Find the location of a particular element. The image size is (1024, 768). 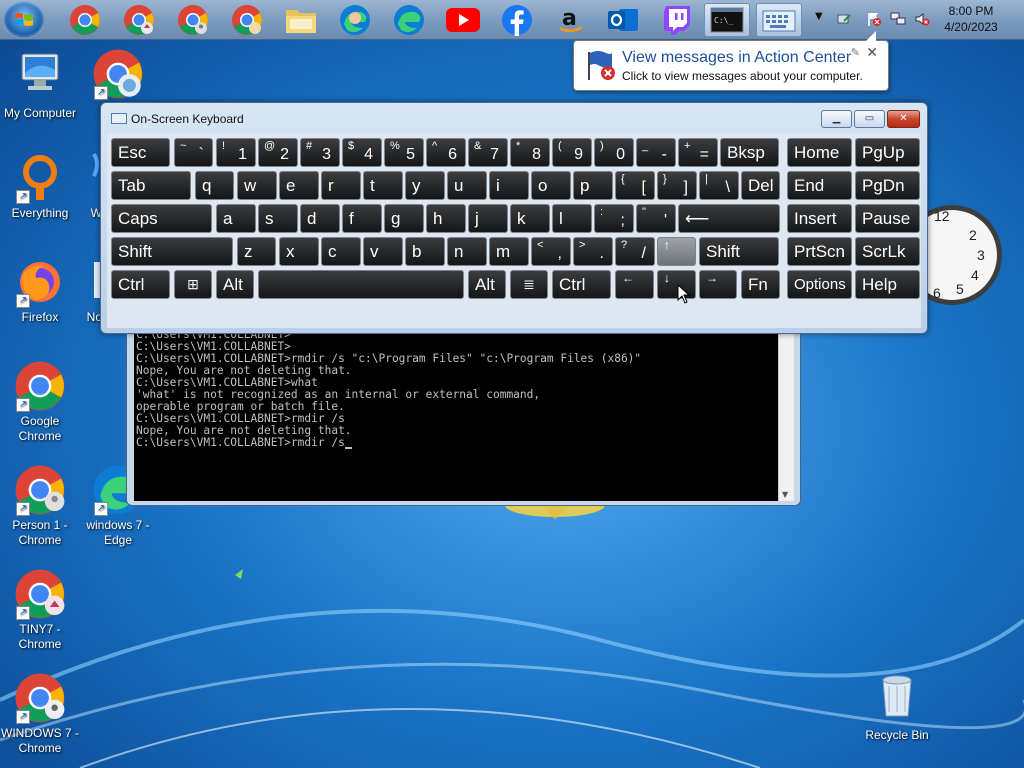

desktop-icon-recycle-bin: Recycle Bin is located at coordinates (897, 706).